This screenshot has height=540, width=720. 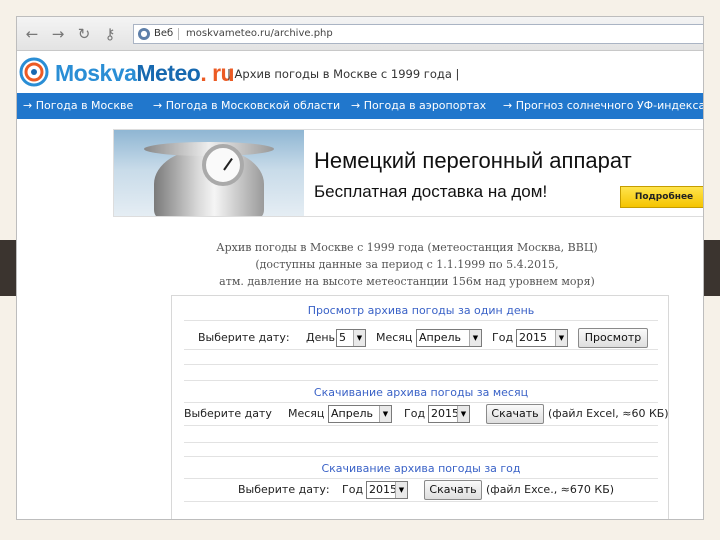 I want to click on still-photo, so click(x=209, y=173).